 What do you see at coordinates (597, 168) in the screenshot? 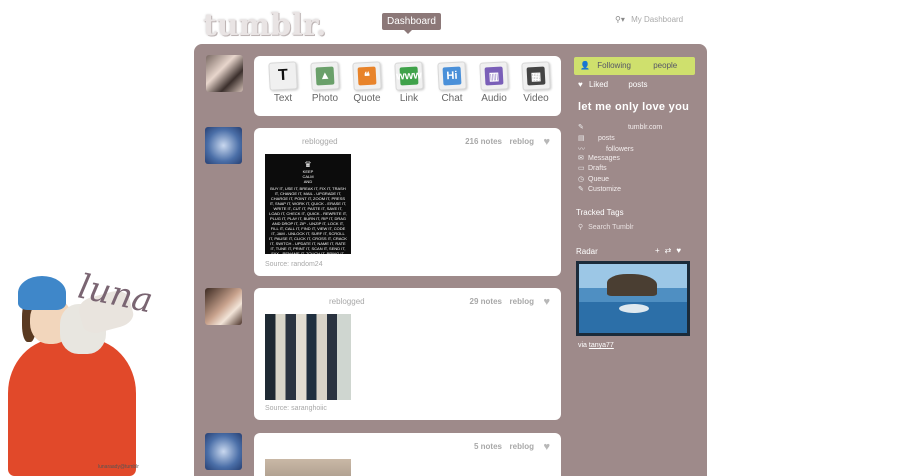
I see `sidebar-link-label: Drafts` at bounding box center [597, 168].